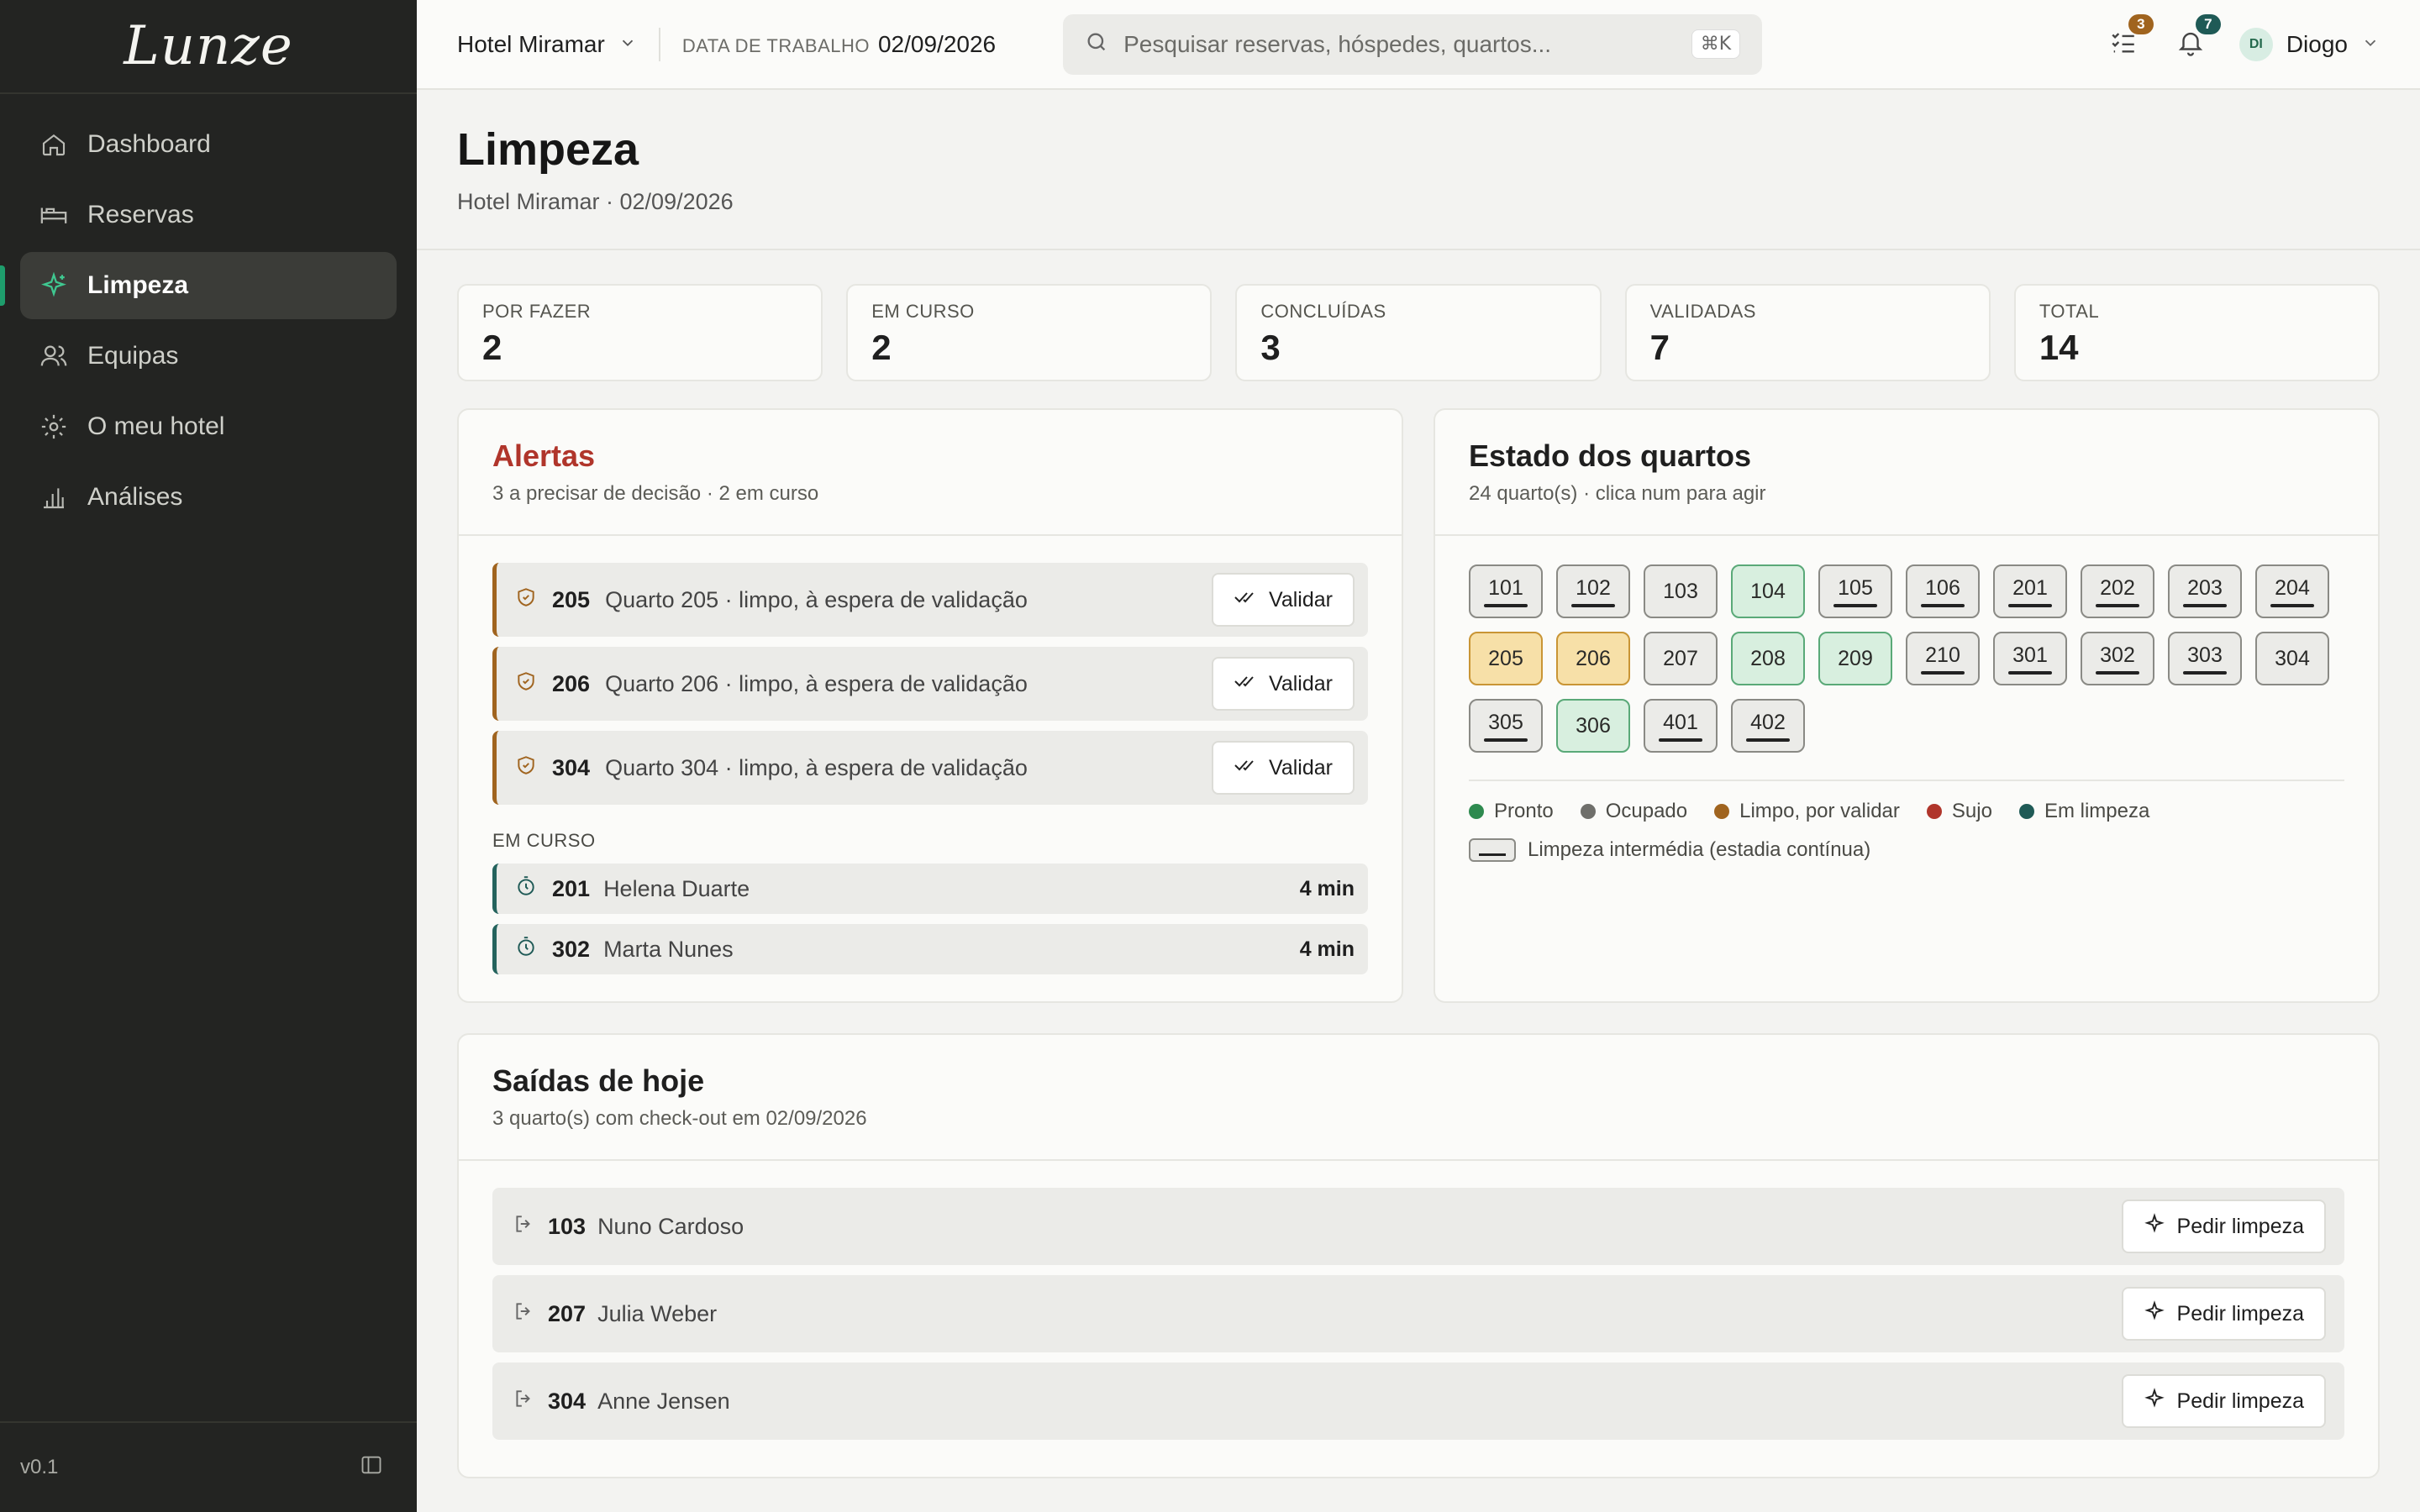  Describe the element at coordinates (930, 889) in the screenshot. I see `in-progress-item: 201 Helena Duarte 4 min` at that location.